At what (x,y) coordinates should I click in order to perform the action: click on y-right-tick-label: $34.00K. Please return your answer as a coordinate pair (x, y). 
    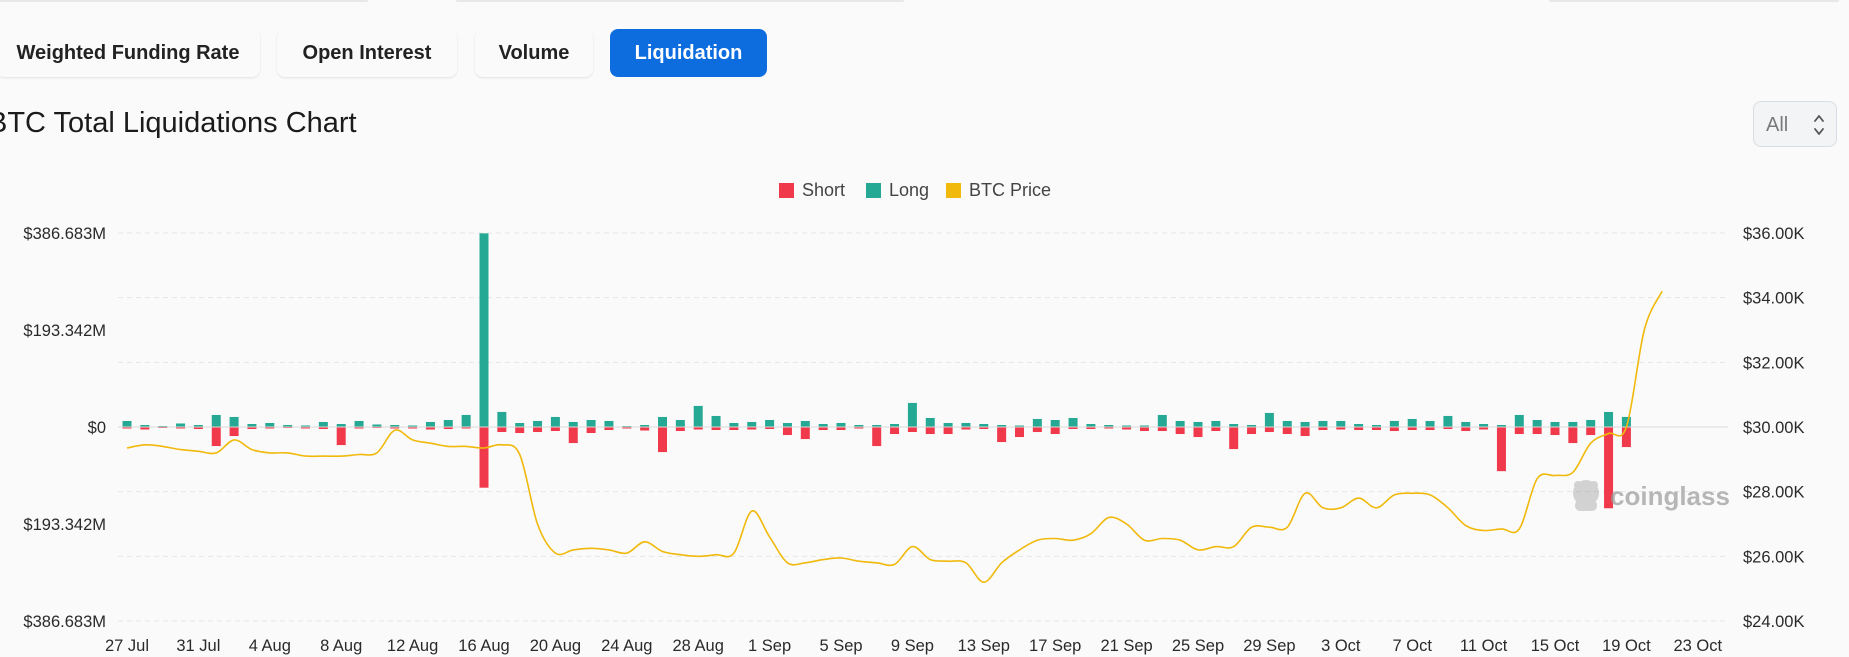
    Looking at the image, I should click on (1773, 299).